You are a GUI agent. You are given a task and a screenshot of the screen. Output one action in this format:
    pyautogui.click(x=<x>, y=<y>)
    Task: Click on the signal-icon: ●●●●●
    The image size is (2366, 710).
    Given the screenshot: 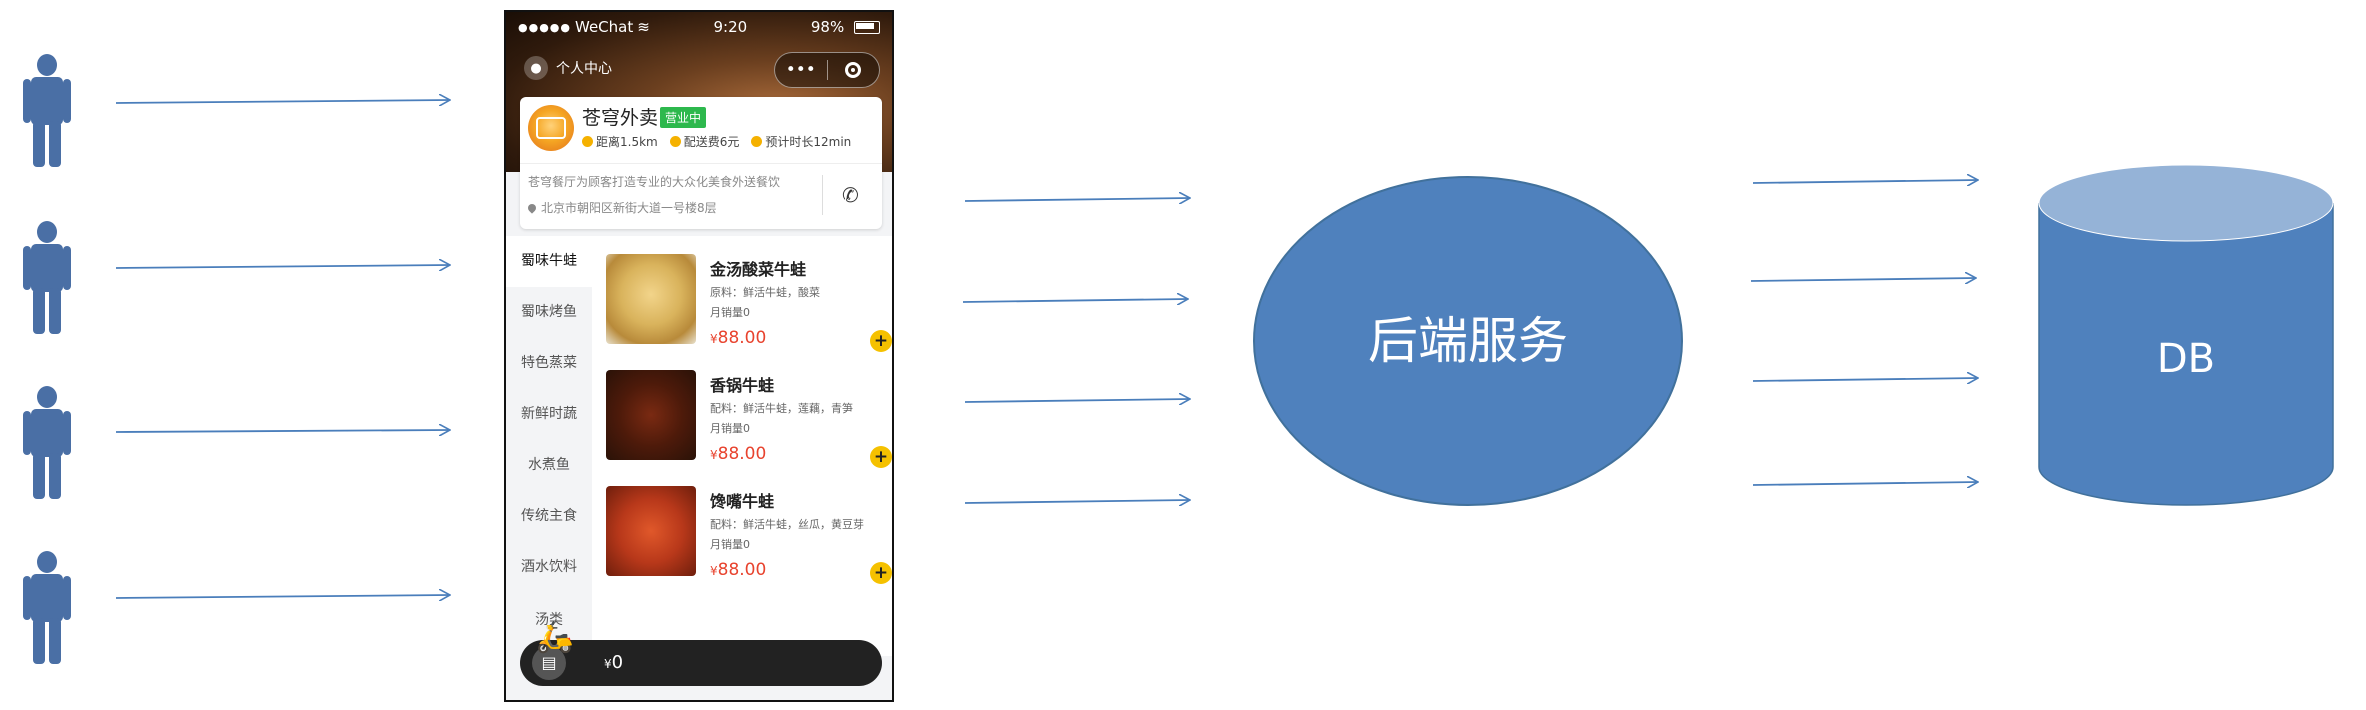 What is the action you would take?
    pyautogui.click(x=544, y=27)
    